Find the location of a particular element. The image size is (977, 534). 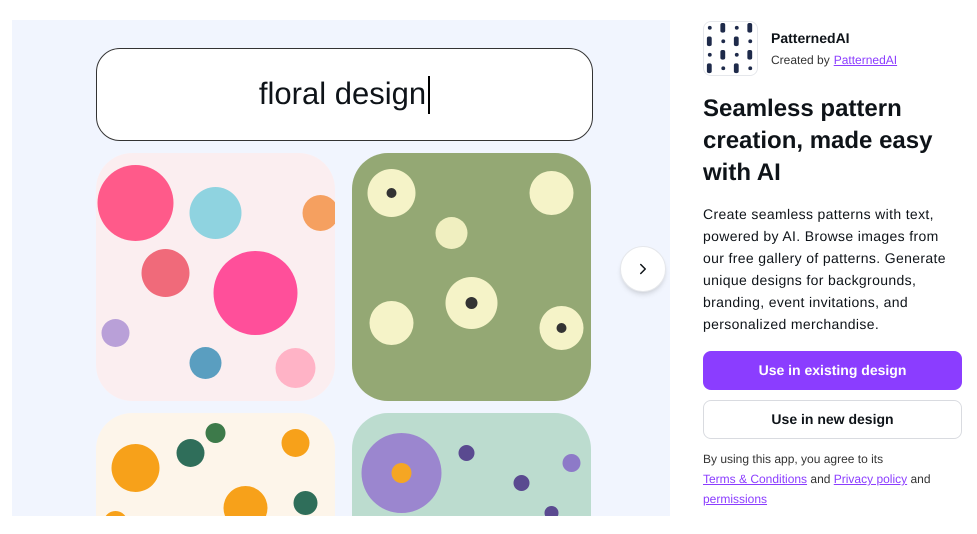

prompt-field: floral design is located at coordinates (344, 94).